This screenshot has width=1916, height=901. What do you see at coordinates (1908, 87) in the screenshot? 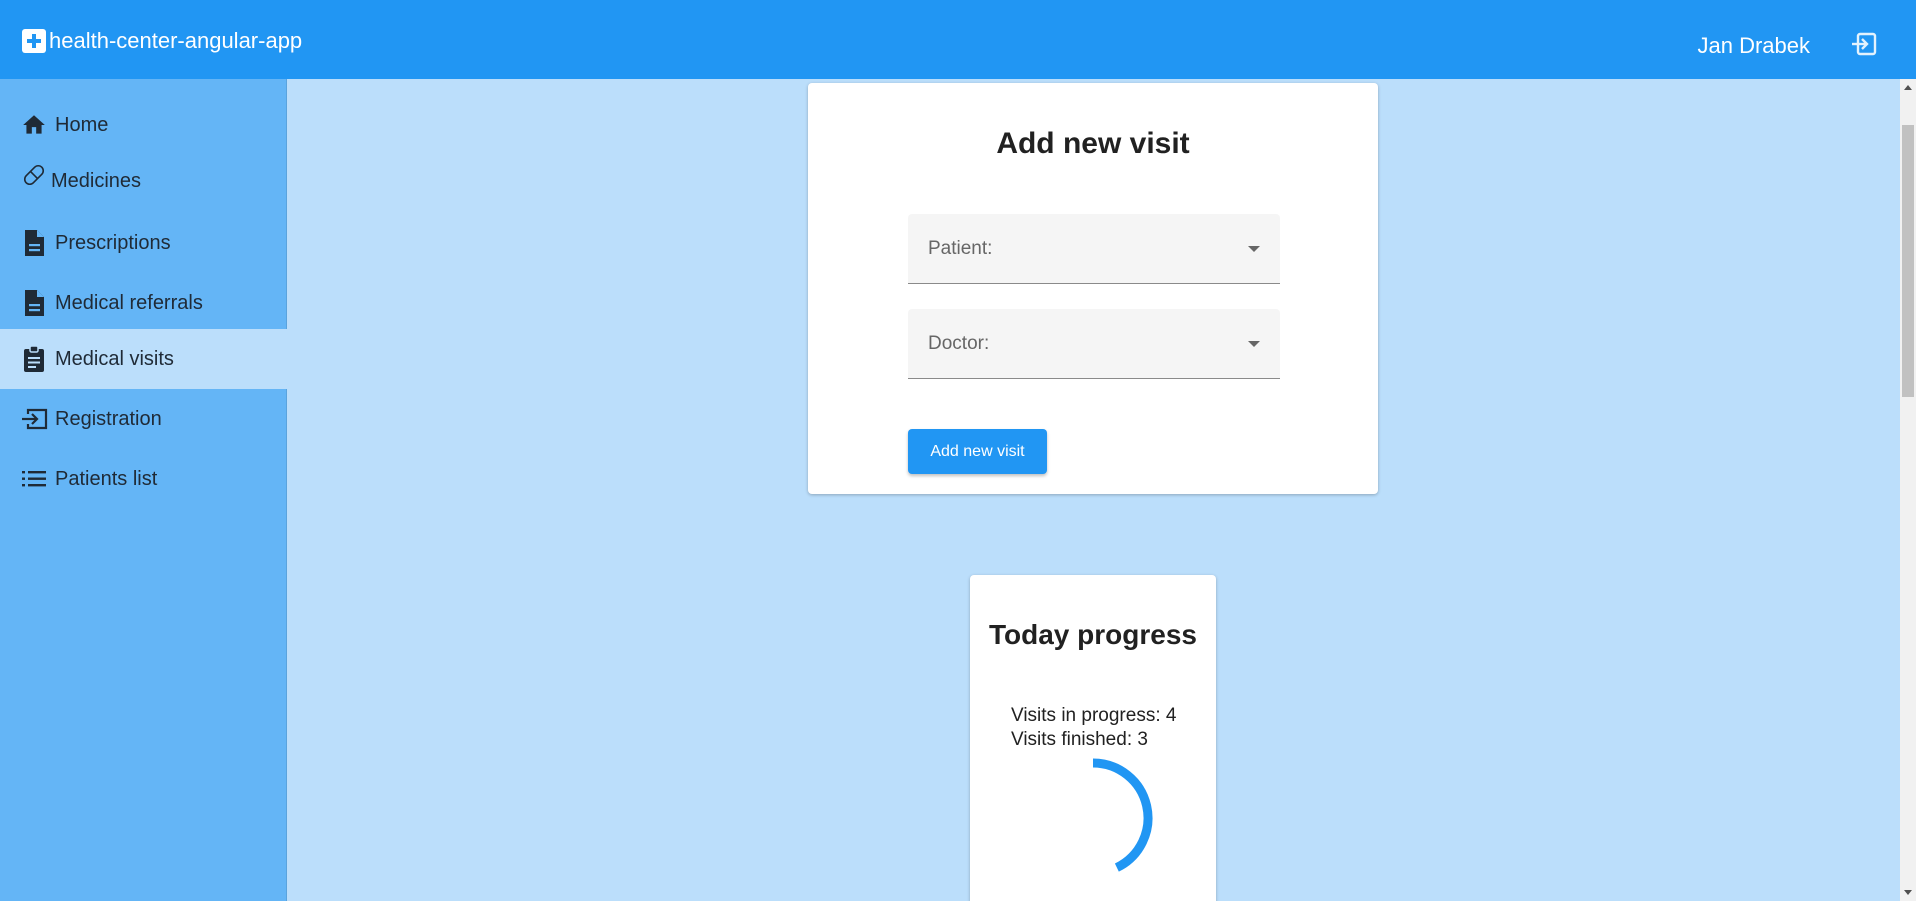
I see `scroll-up-arrow-icon` at bounding box center [1908, 87].